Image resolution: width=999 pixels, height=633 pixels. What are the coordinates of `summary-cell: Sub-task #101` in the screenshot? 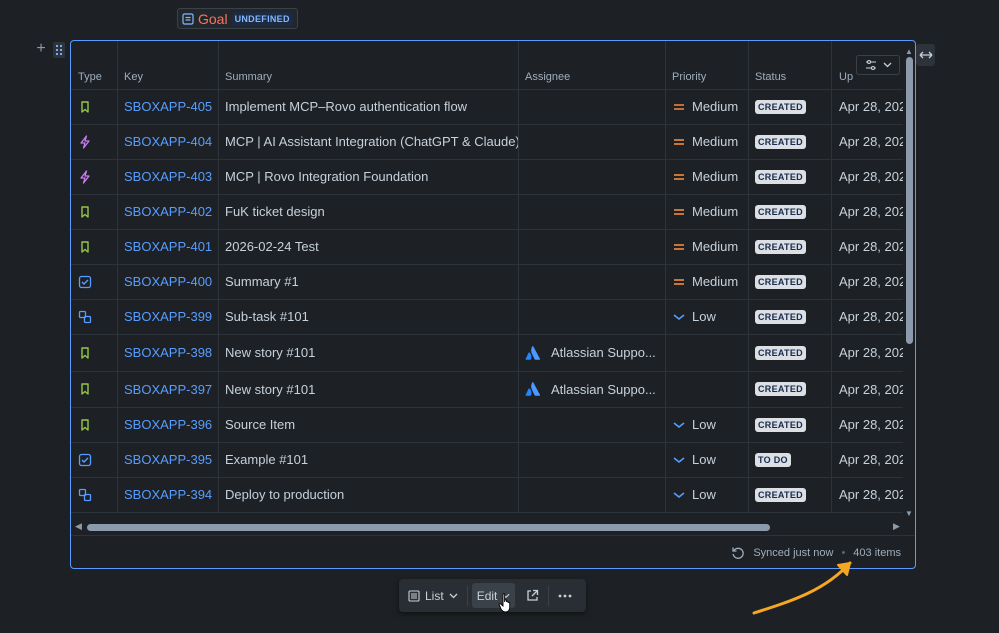 It's located at (369, 316).